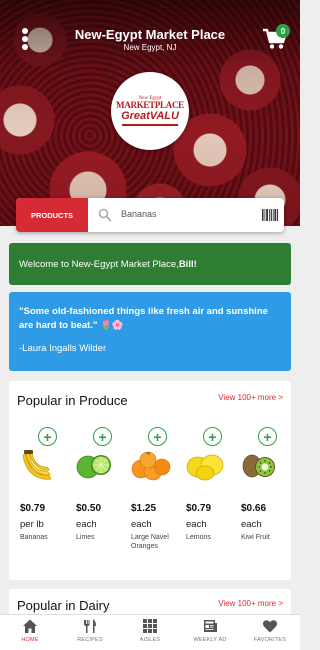 This screenshot has width=320, height=650. What do you see at coordinates (90, 640) in the screenshot?
I see `nav-label: RECIPES` at bounding box center [90, 640].